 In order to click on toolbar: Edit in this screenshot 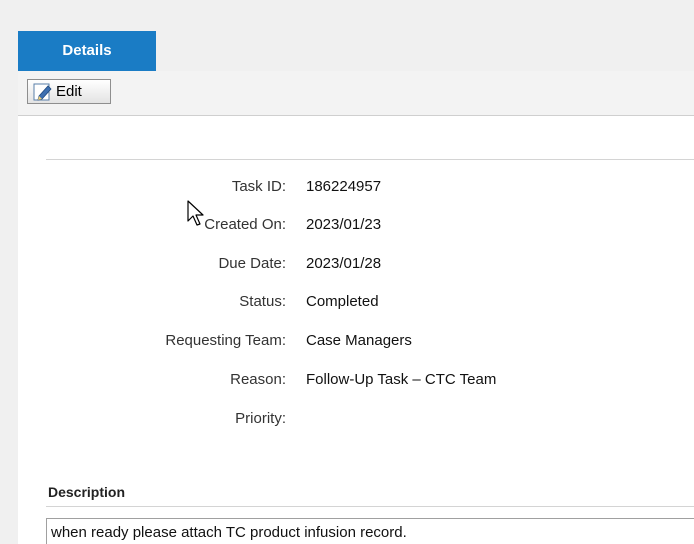, I will do `click(356, 93)`.